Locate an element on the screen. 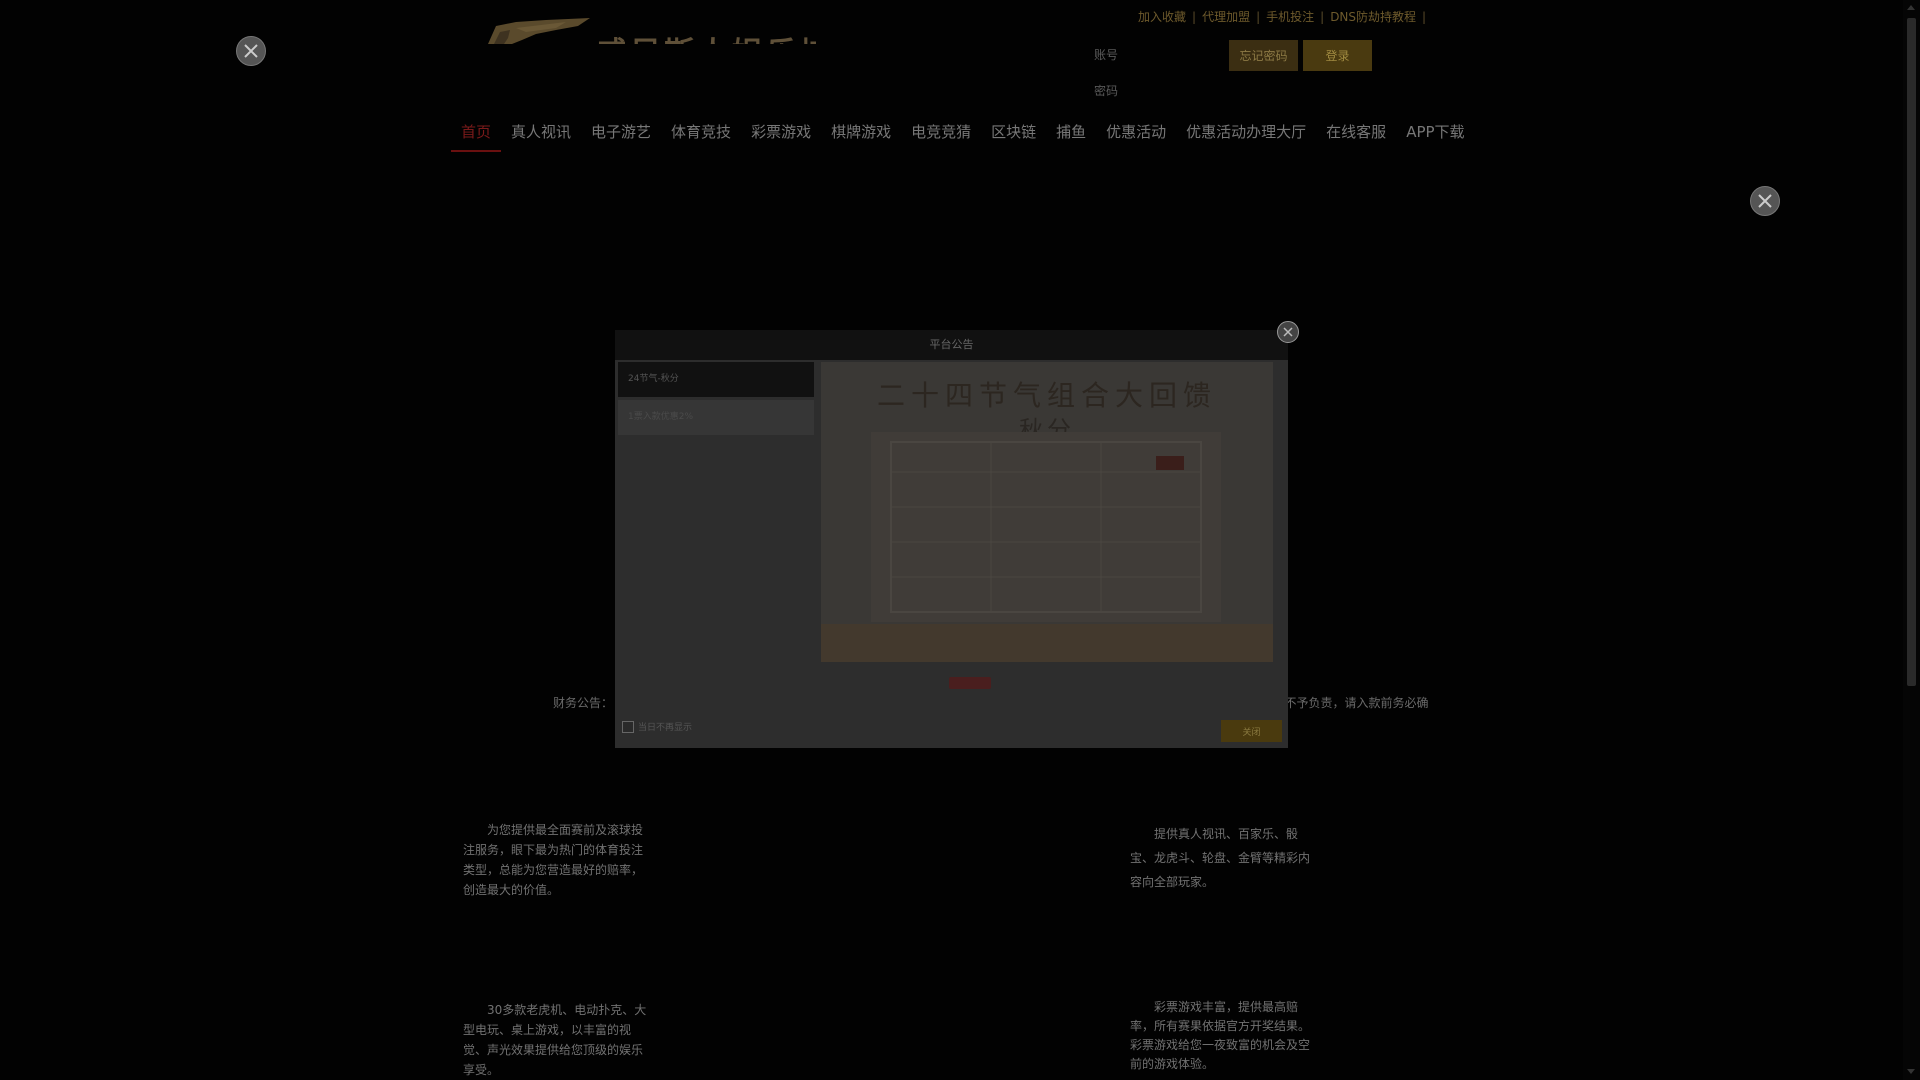  top-links: 加入收藏 | 代理加盟 | 手机投注 | DNS防劫持教程 | is located at coordinates (1285, 16).